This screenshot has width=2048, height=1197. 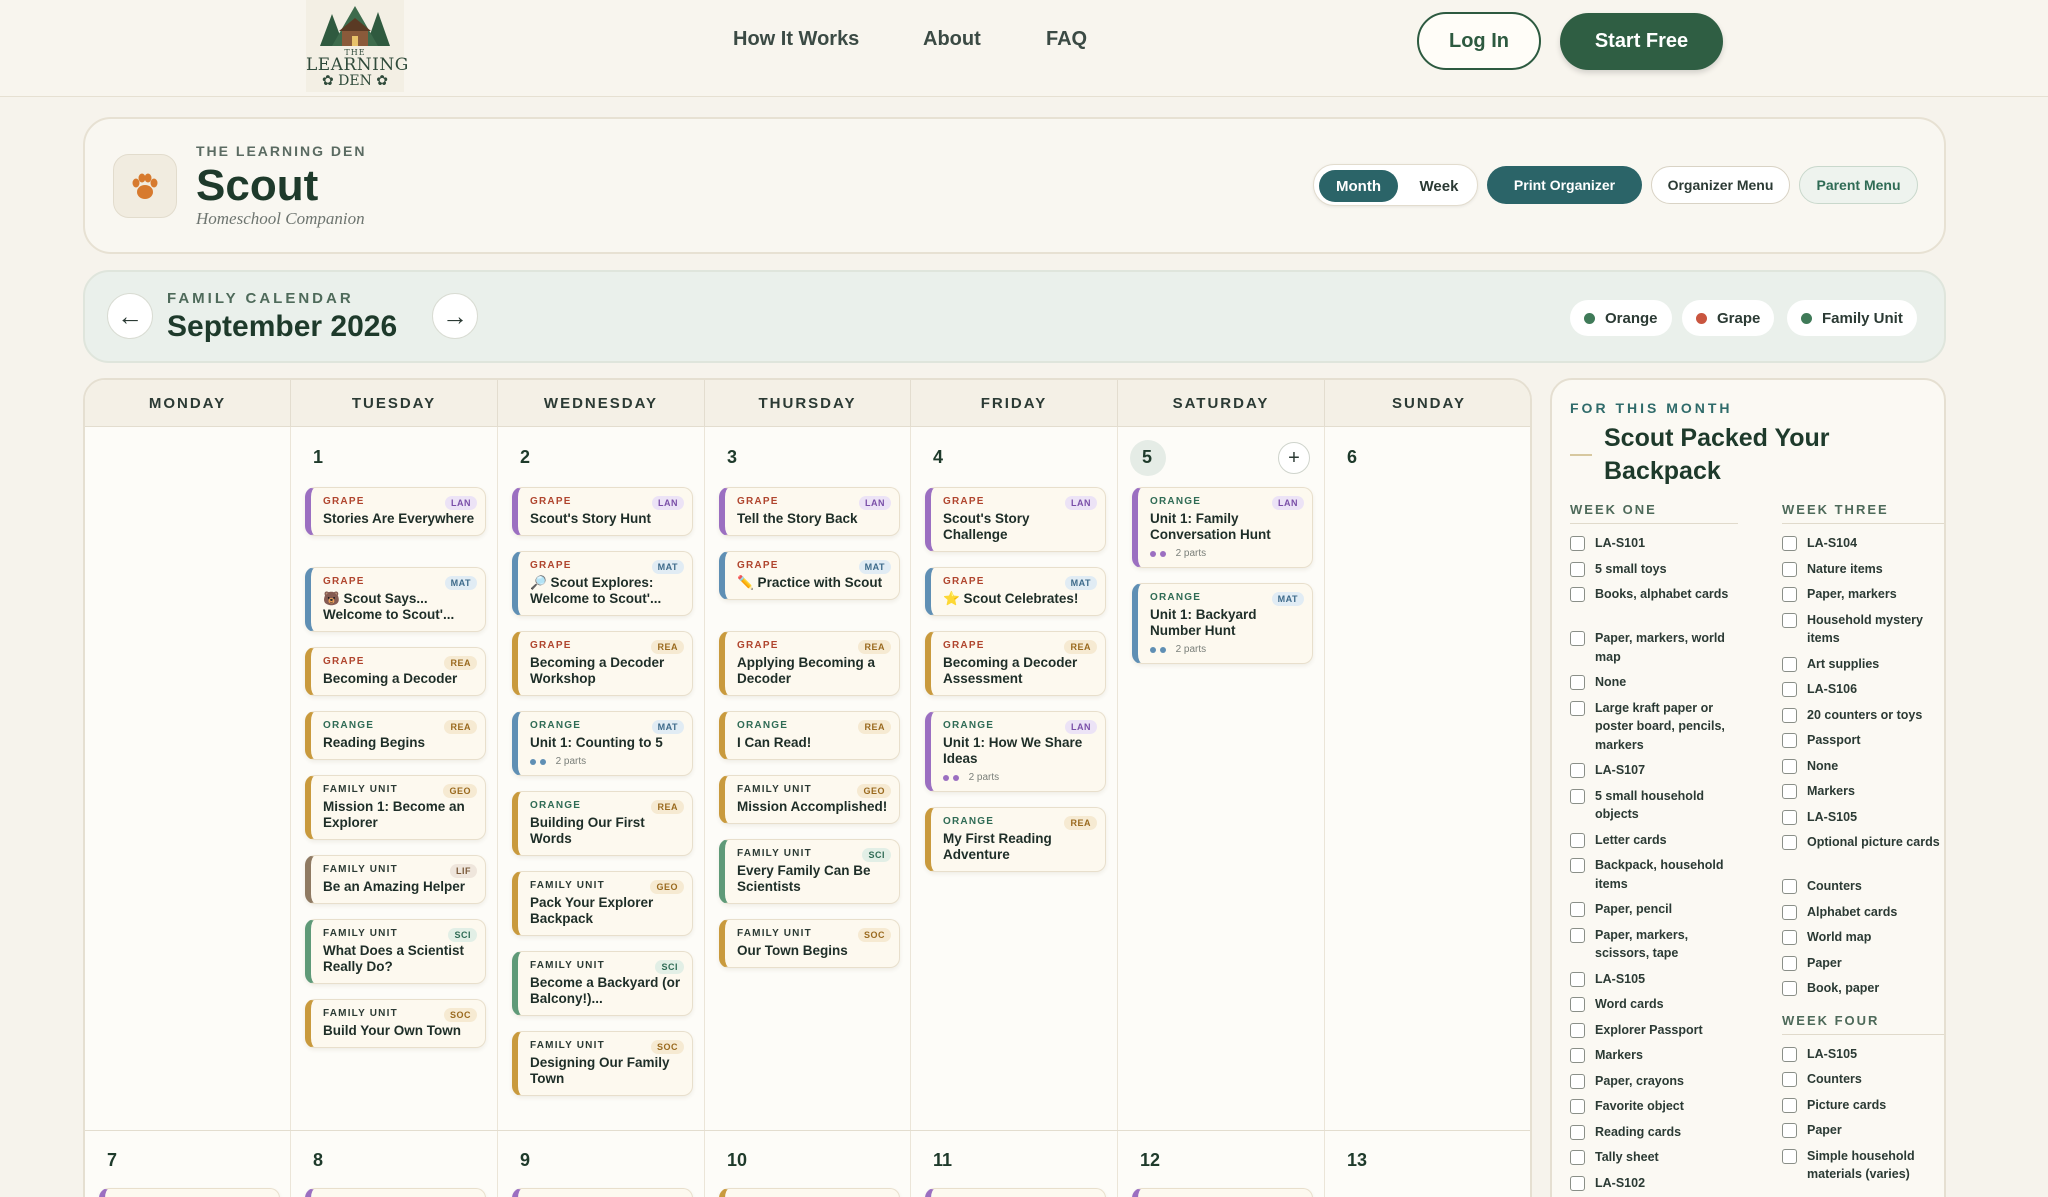 What do you see at coordinates (1863, 912) in the screenshot?
I see `supply-checklist-item: Alphabet cards` at bounding box center [1863, 912].